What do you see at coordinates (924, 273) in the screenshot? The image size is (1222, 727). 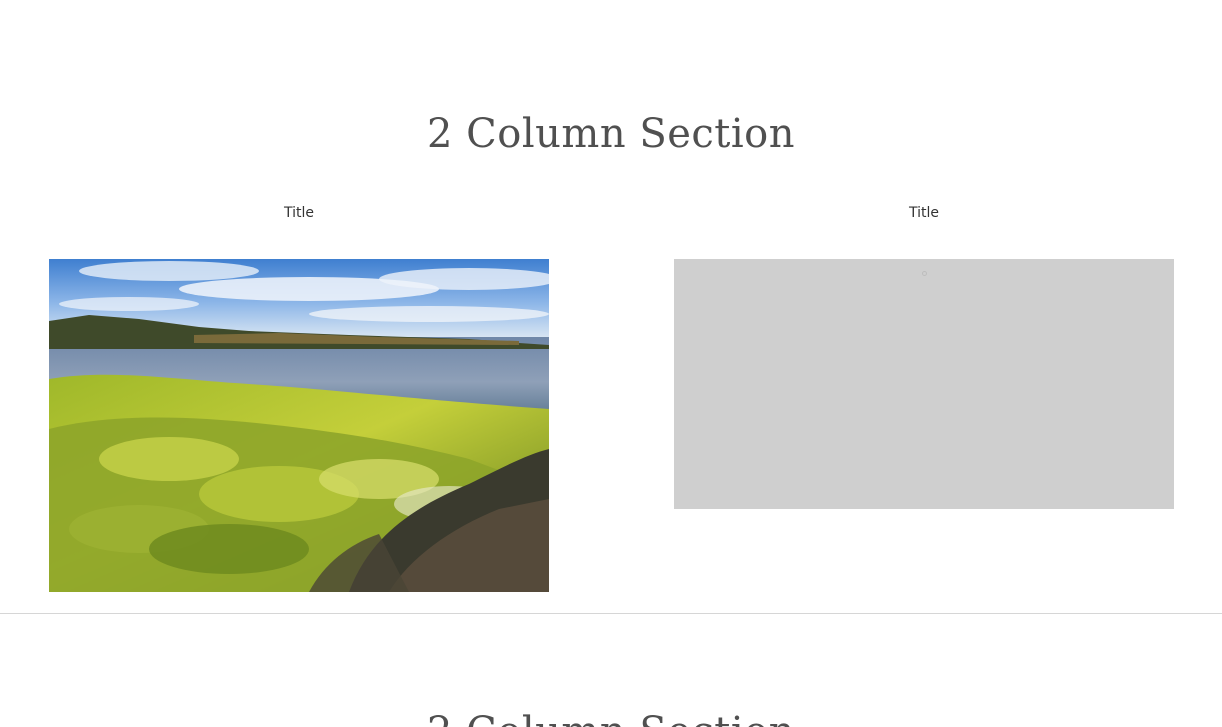 I see `loading-indicator-icon` at bounding box center [924, 273].